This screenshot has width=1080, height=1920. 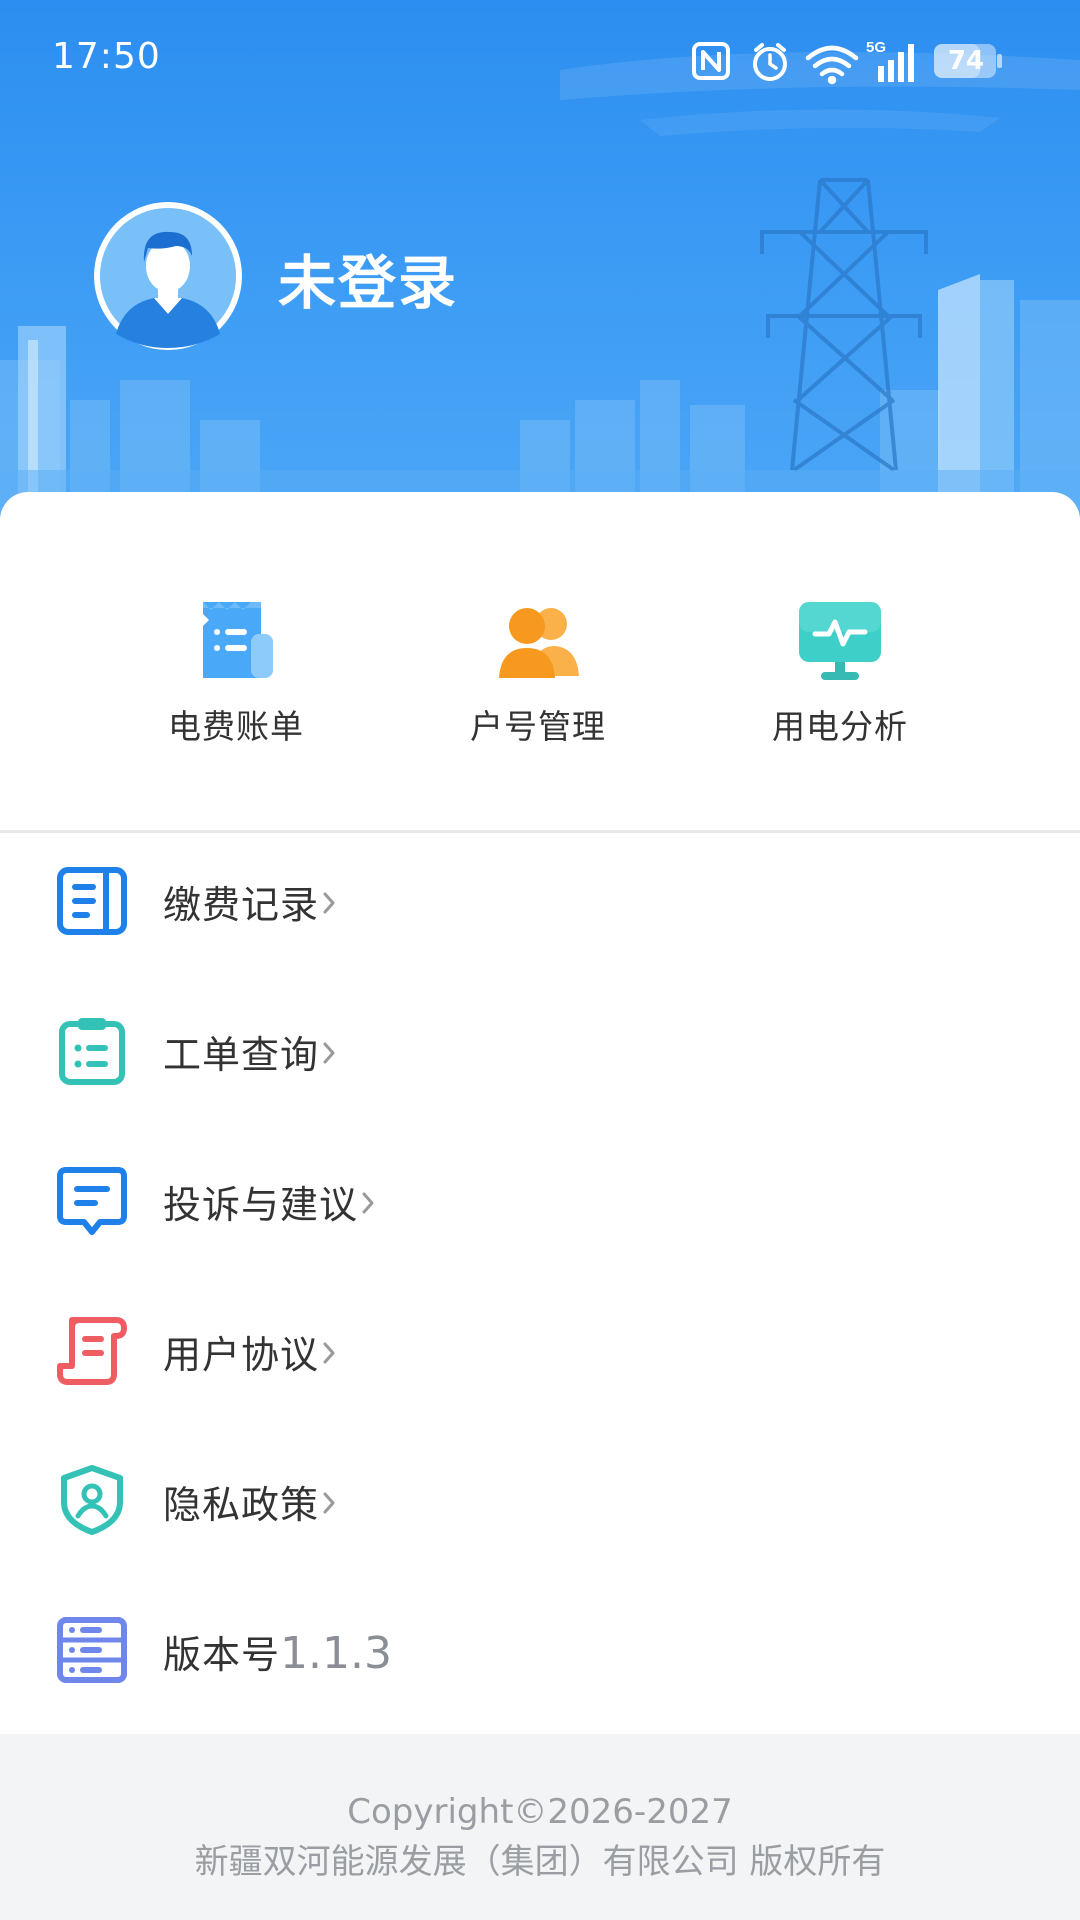 I want to click on menu-item-label-wrap: 隐私政策, so click(x=250, y=1501).